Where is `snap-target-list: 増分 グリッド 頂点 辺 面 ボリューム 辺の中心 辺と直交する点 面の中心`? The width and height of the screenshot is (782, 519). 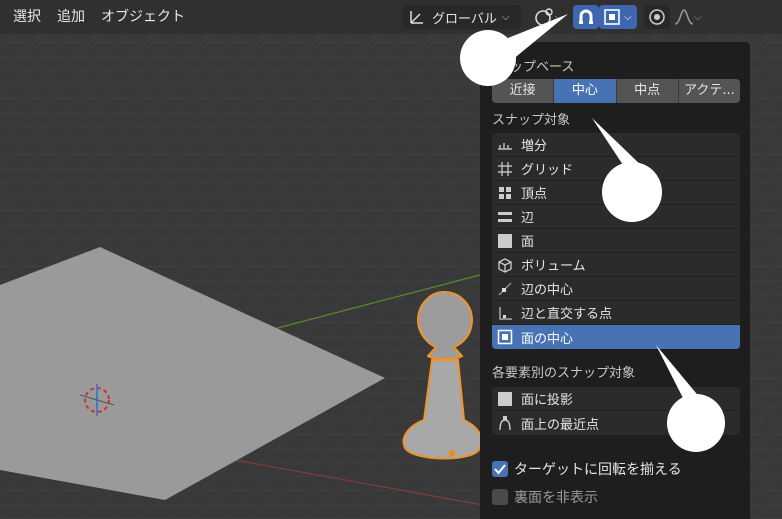
snap-target-list: 増分 グリッド 頂点 辺 面 ボリューム 辺の中心 辺と直交する点 面の中心 is located at coordinates (616, 241).